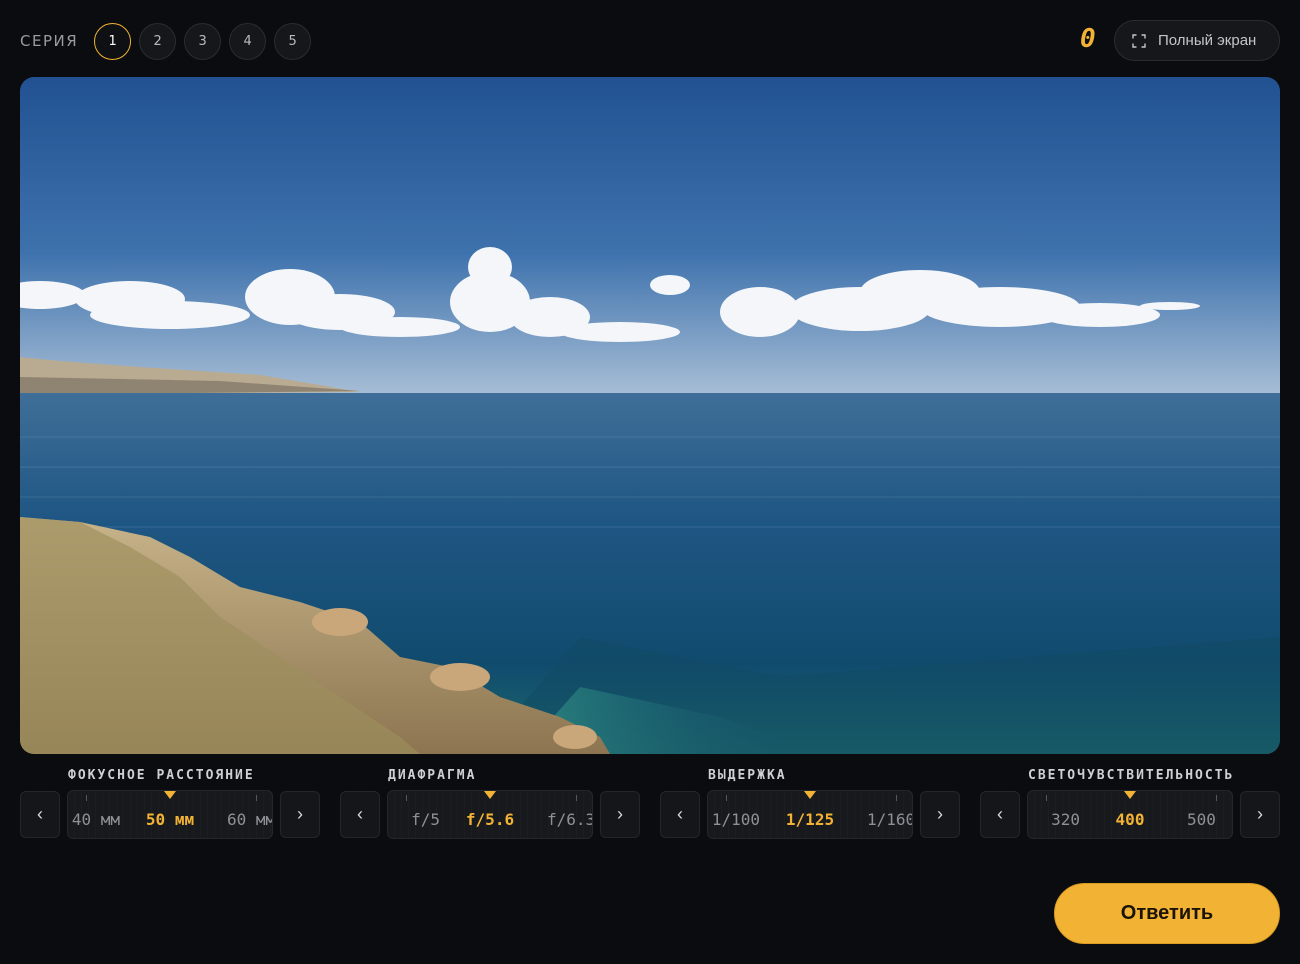  I want to click on iso-current-value: 400, so click(1130, 819).